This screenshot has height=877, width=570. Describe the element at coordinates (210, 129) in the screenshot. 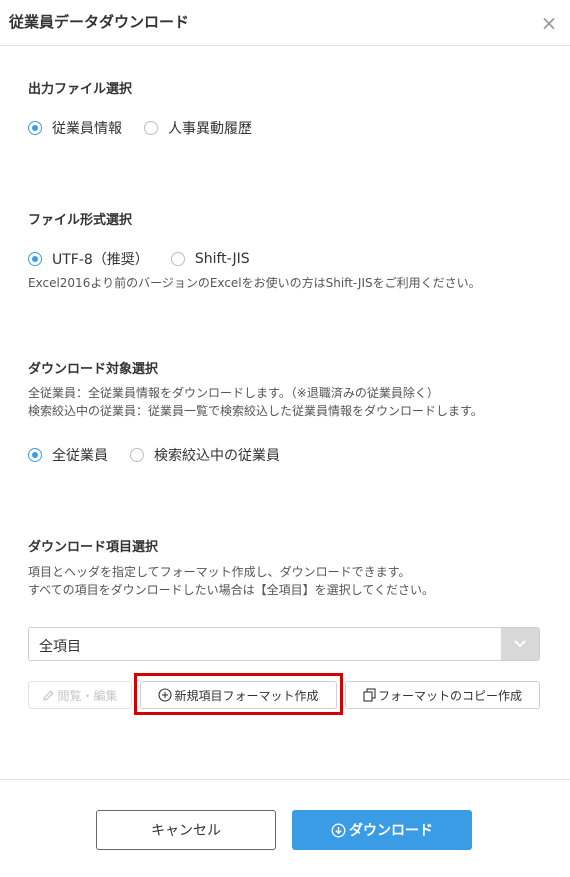

I see `radio-label: 人事異動履歴` at that location.